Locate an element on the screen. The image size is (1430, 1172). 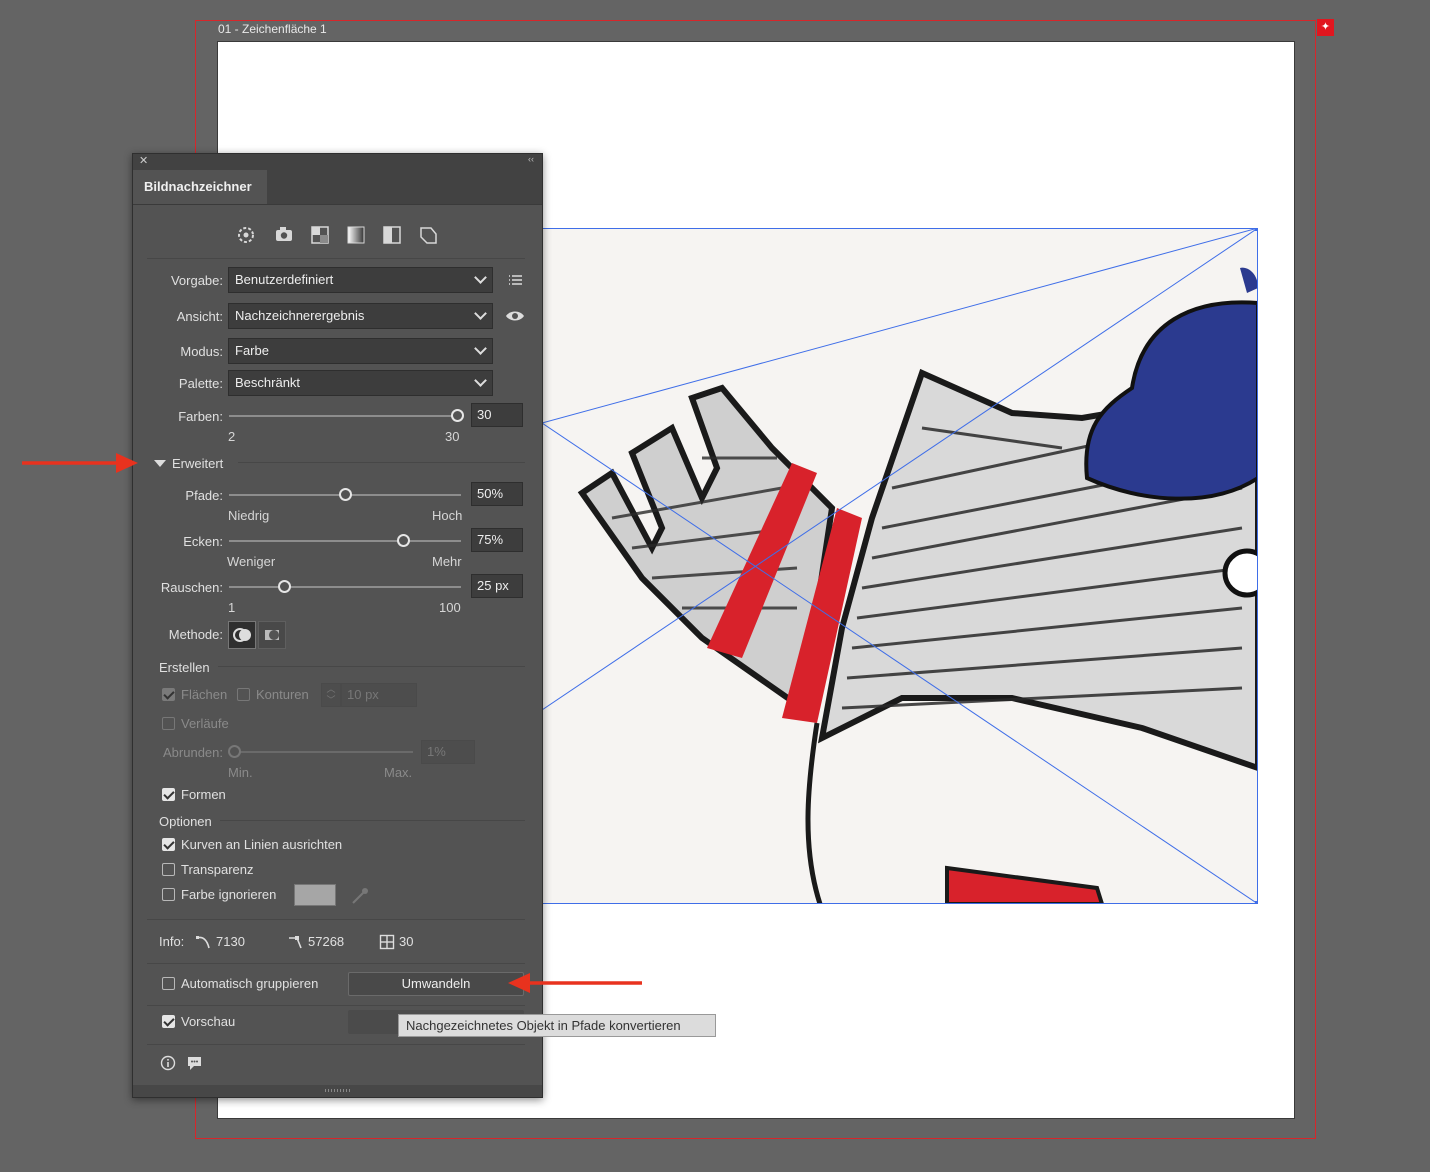
vorgabe-select: Benutzerdefiniert is located at coordinates (360, 280).